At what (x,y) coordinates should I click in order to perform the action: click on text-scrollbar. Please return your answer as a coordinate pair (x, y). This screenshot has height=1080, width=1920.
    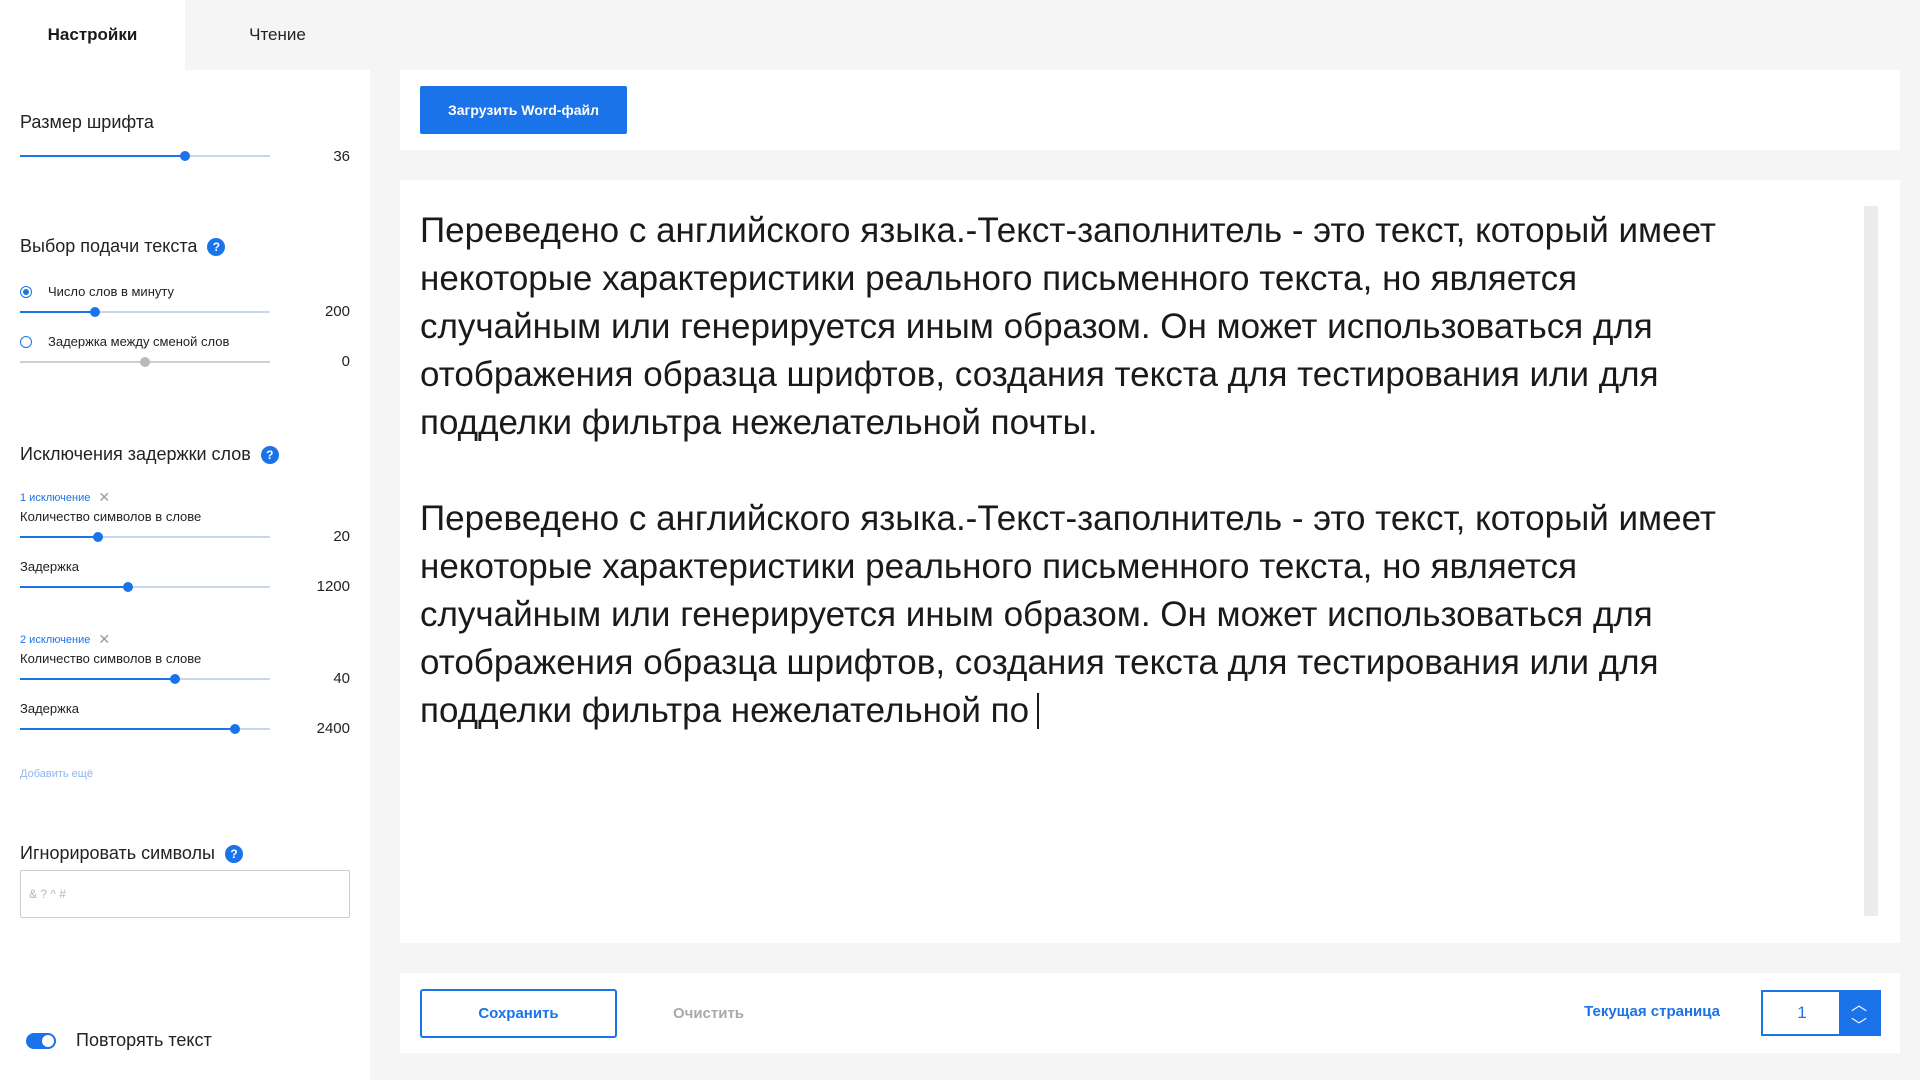
    Looking at the image, I should click on (1871, 561).